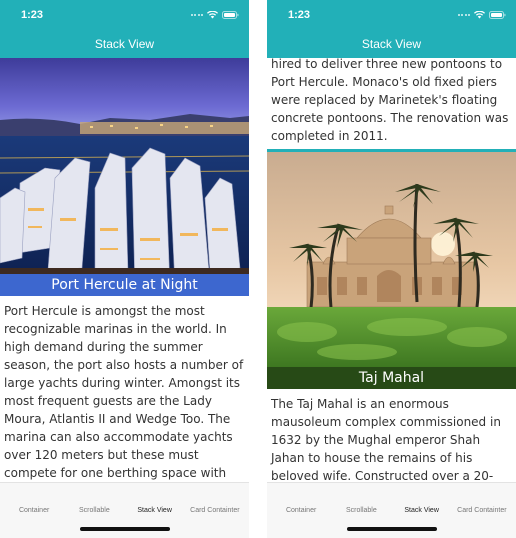 Image resolution: width=516 pixels, height=538 pixels. I want to click on taj-mahal-caption: Taj Mahal, so click(391, 378).